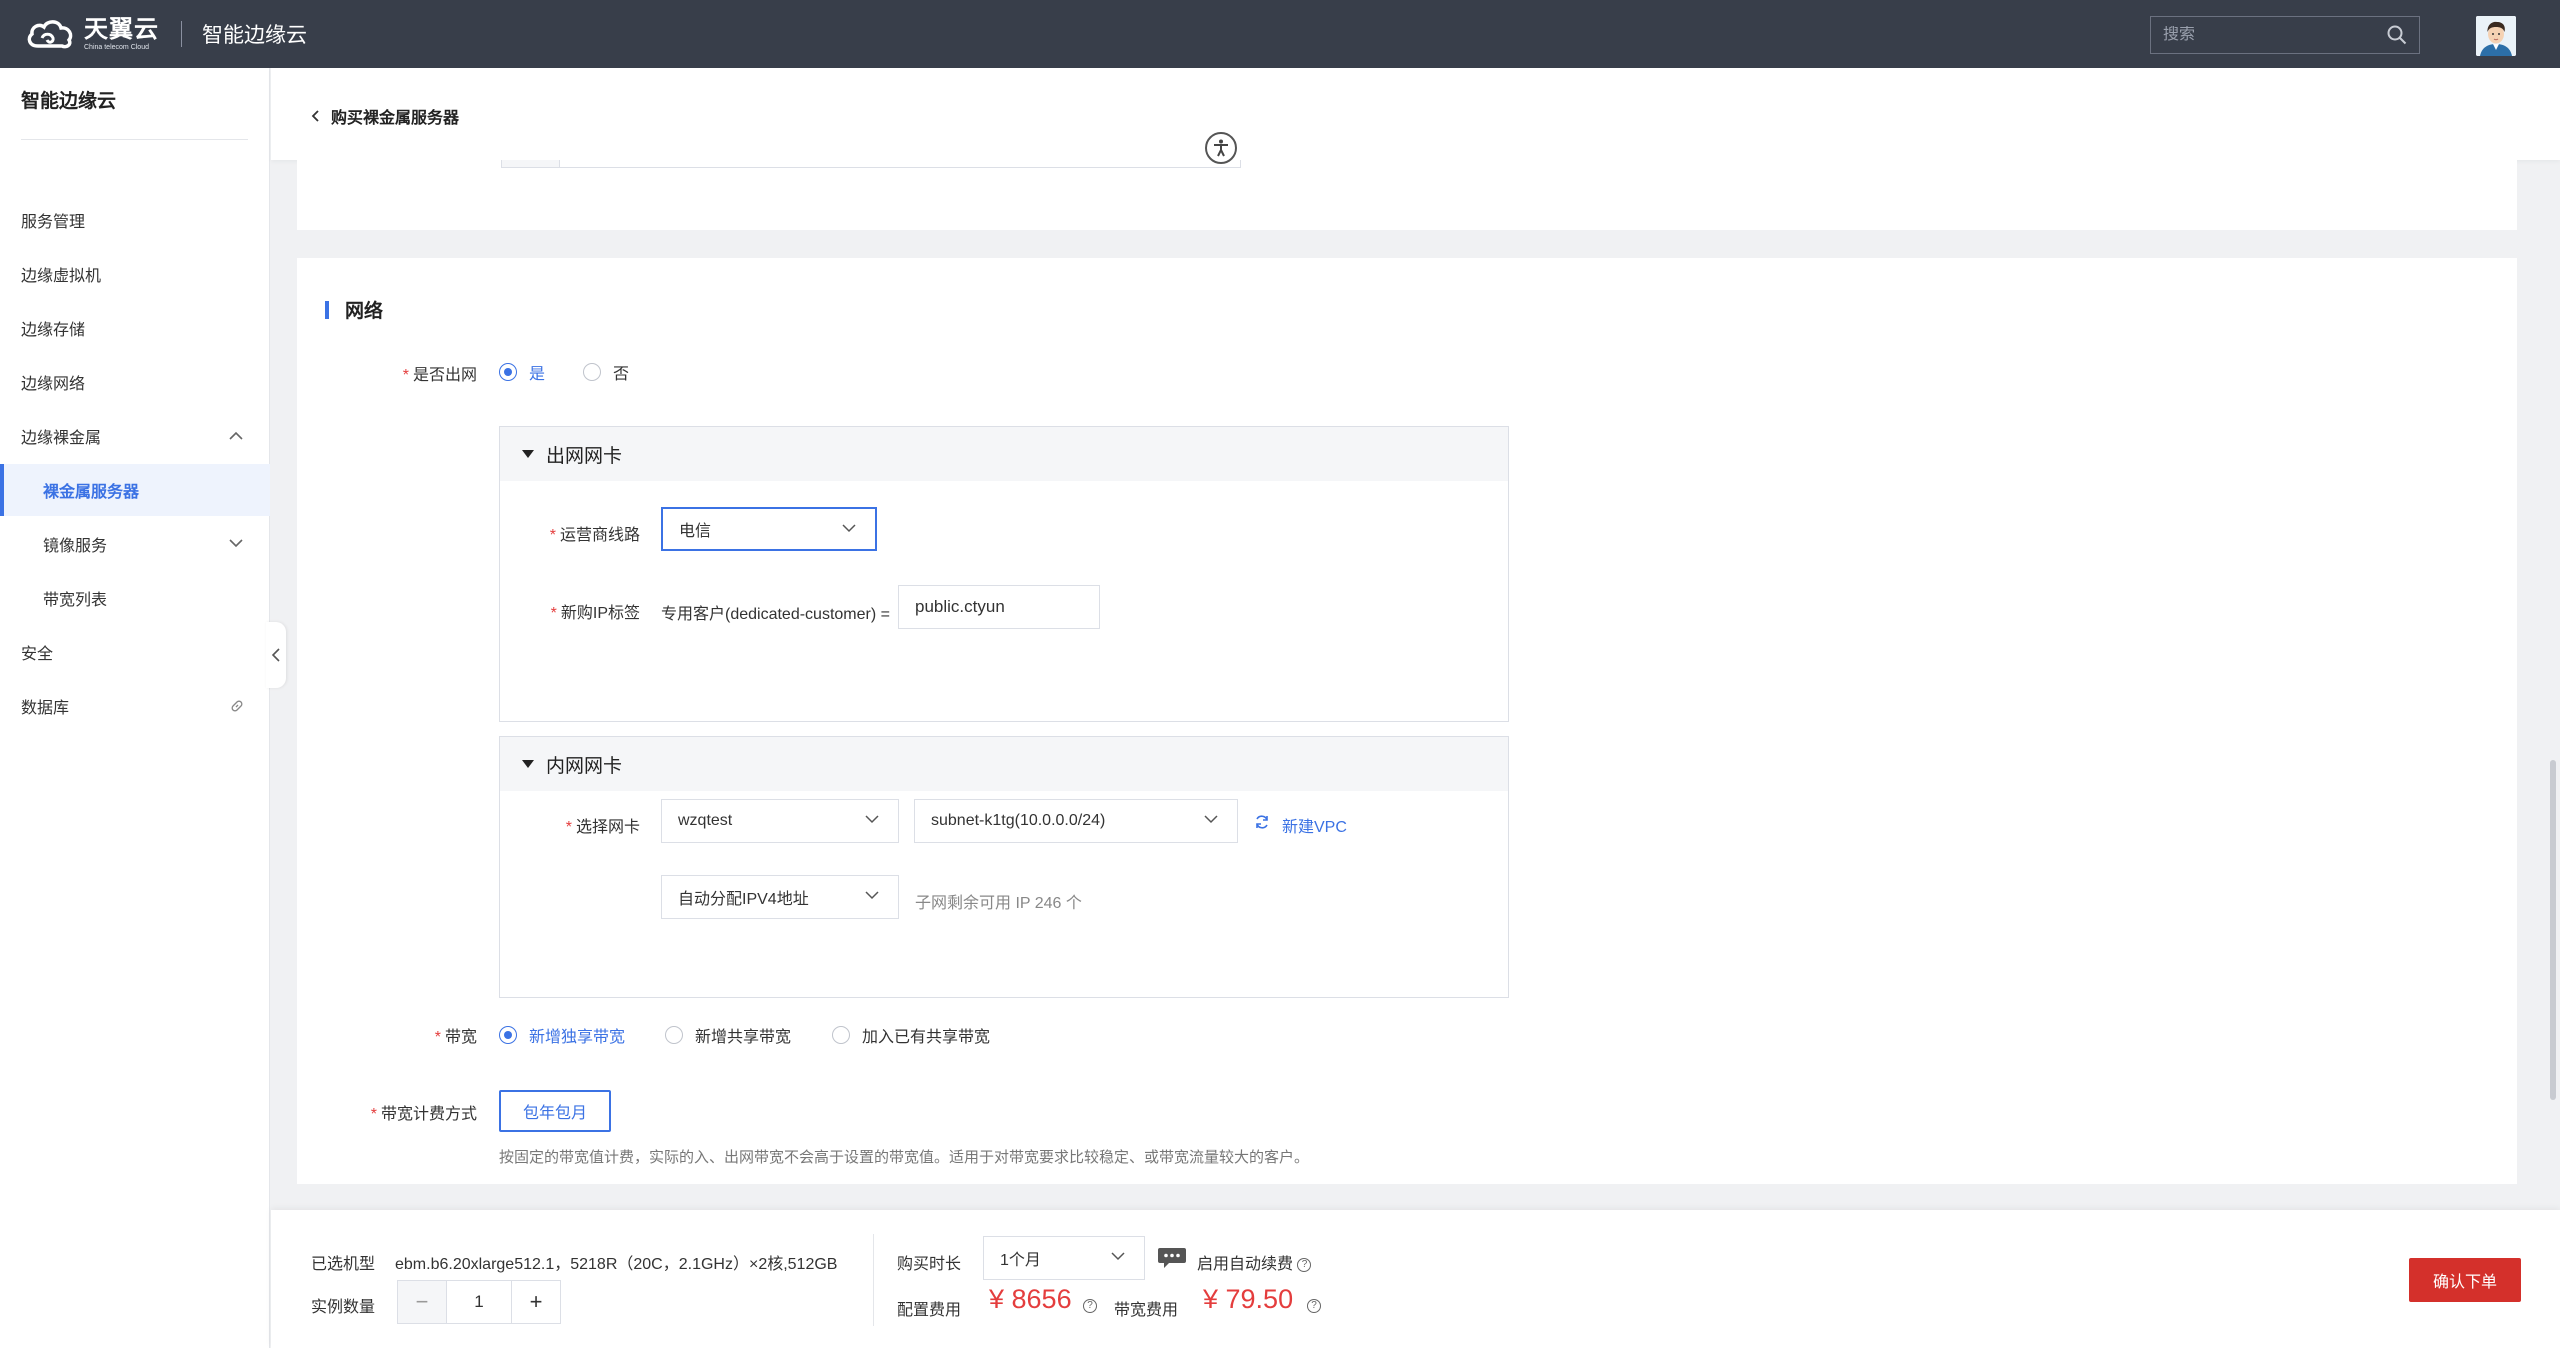 This screenshot has height=1348, width=2560. What do you see at coordinates (1407, 195) in the screenshot?
I see `previous-section-card` at bounding box center [1407, 195].